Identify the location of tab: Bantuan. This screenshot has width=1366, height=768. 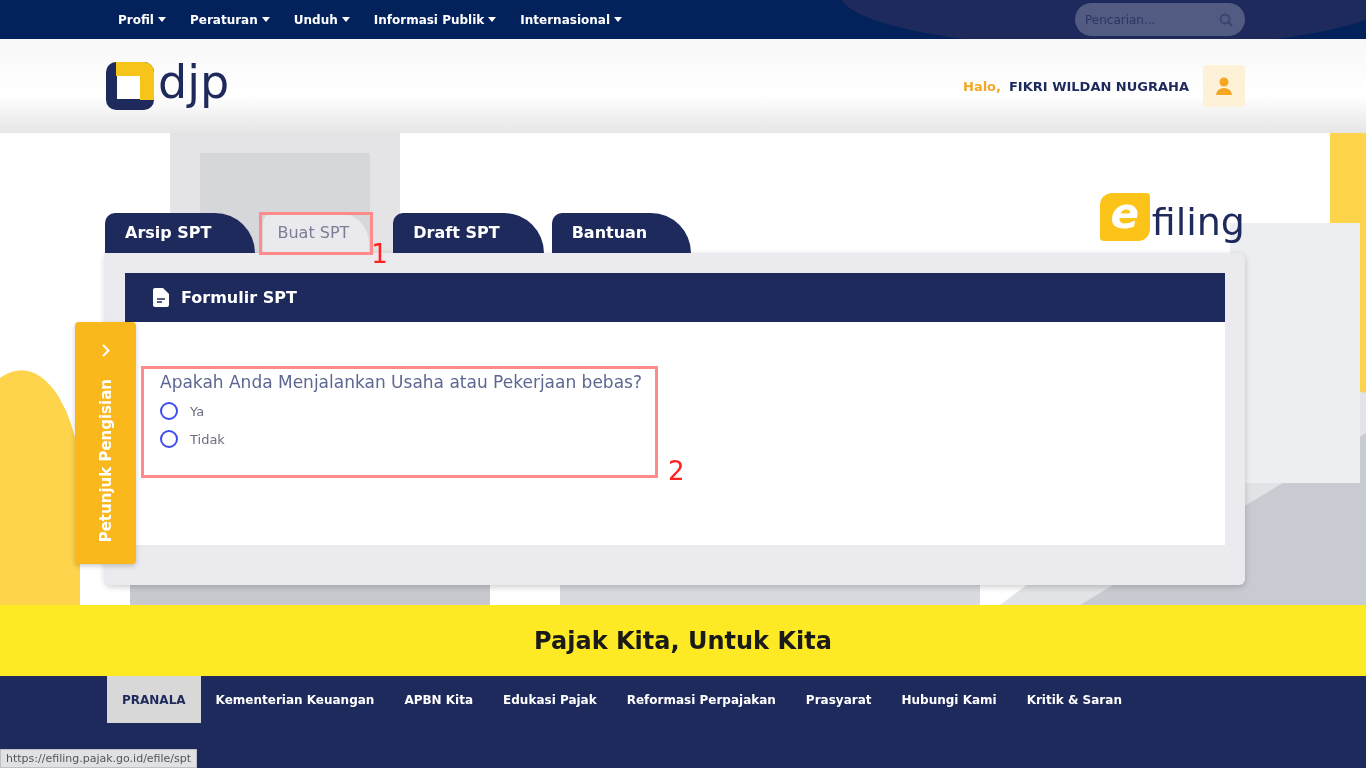
(621, 233).